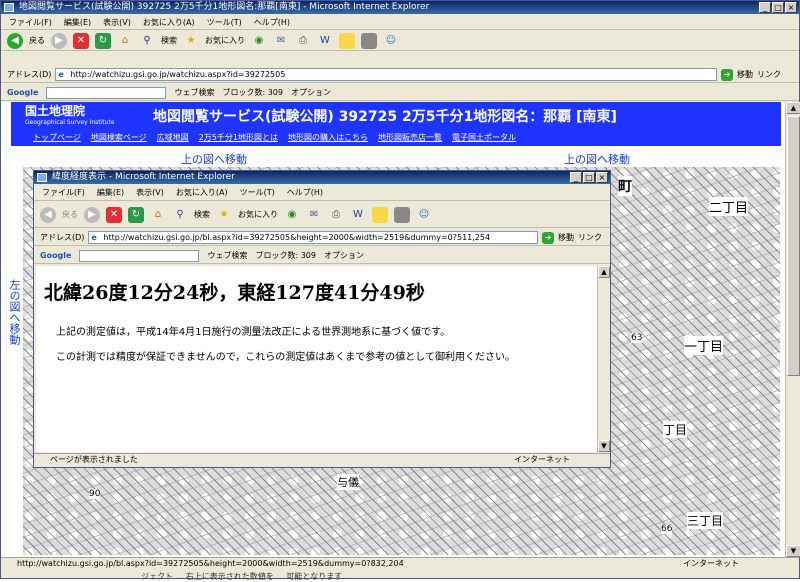 The width and height of the screenshot is (800, 582). Describe the element at coordinates (119, 137) in the screenshot. I see `nav-map-search: 地図検索ページ` at that location.